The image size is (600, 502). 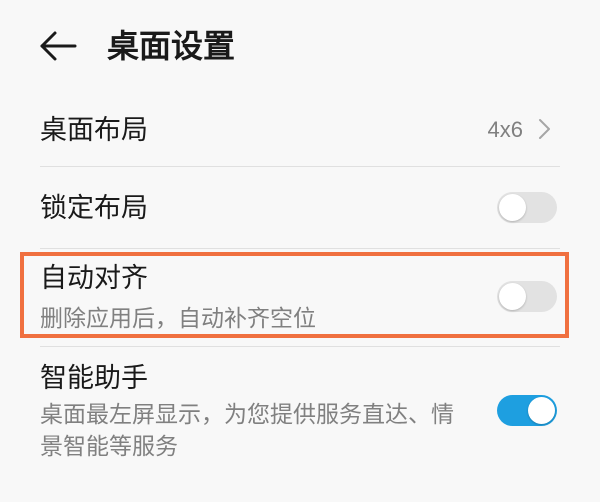 I want to click on auto-align-toggle, so click(x=527, y=296).